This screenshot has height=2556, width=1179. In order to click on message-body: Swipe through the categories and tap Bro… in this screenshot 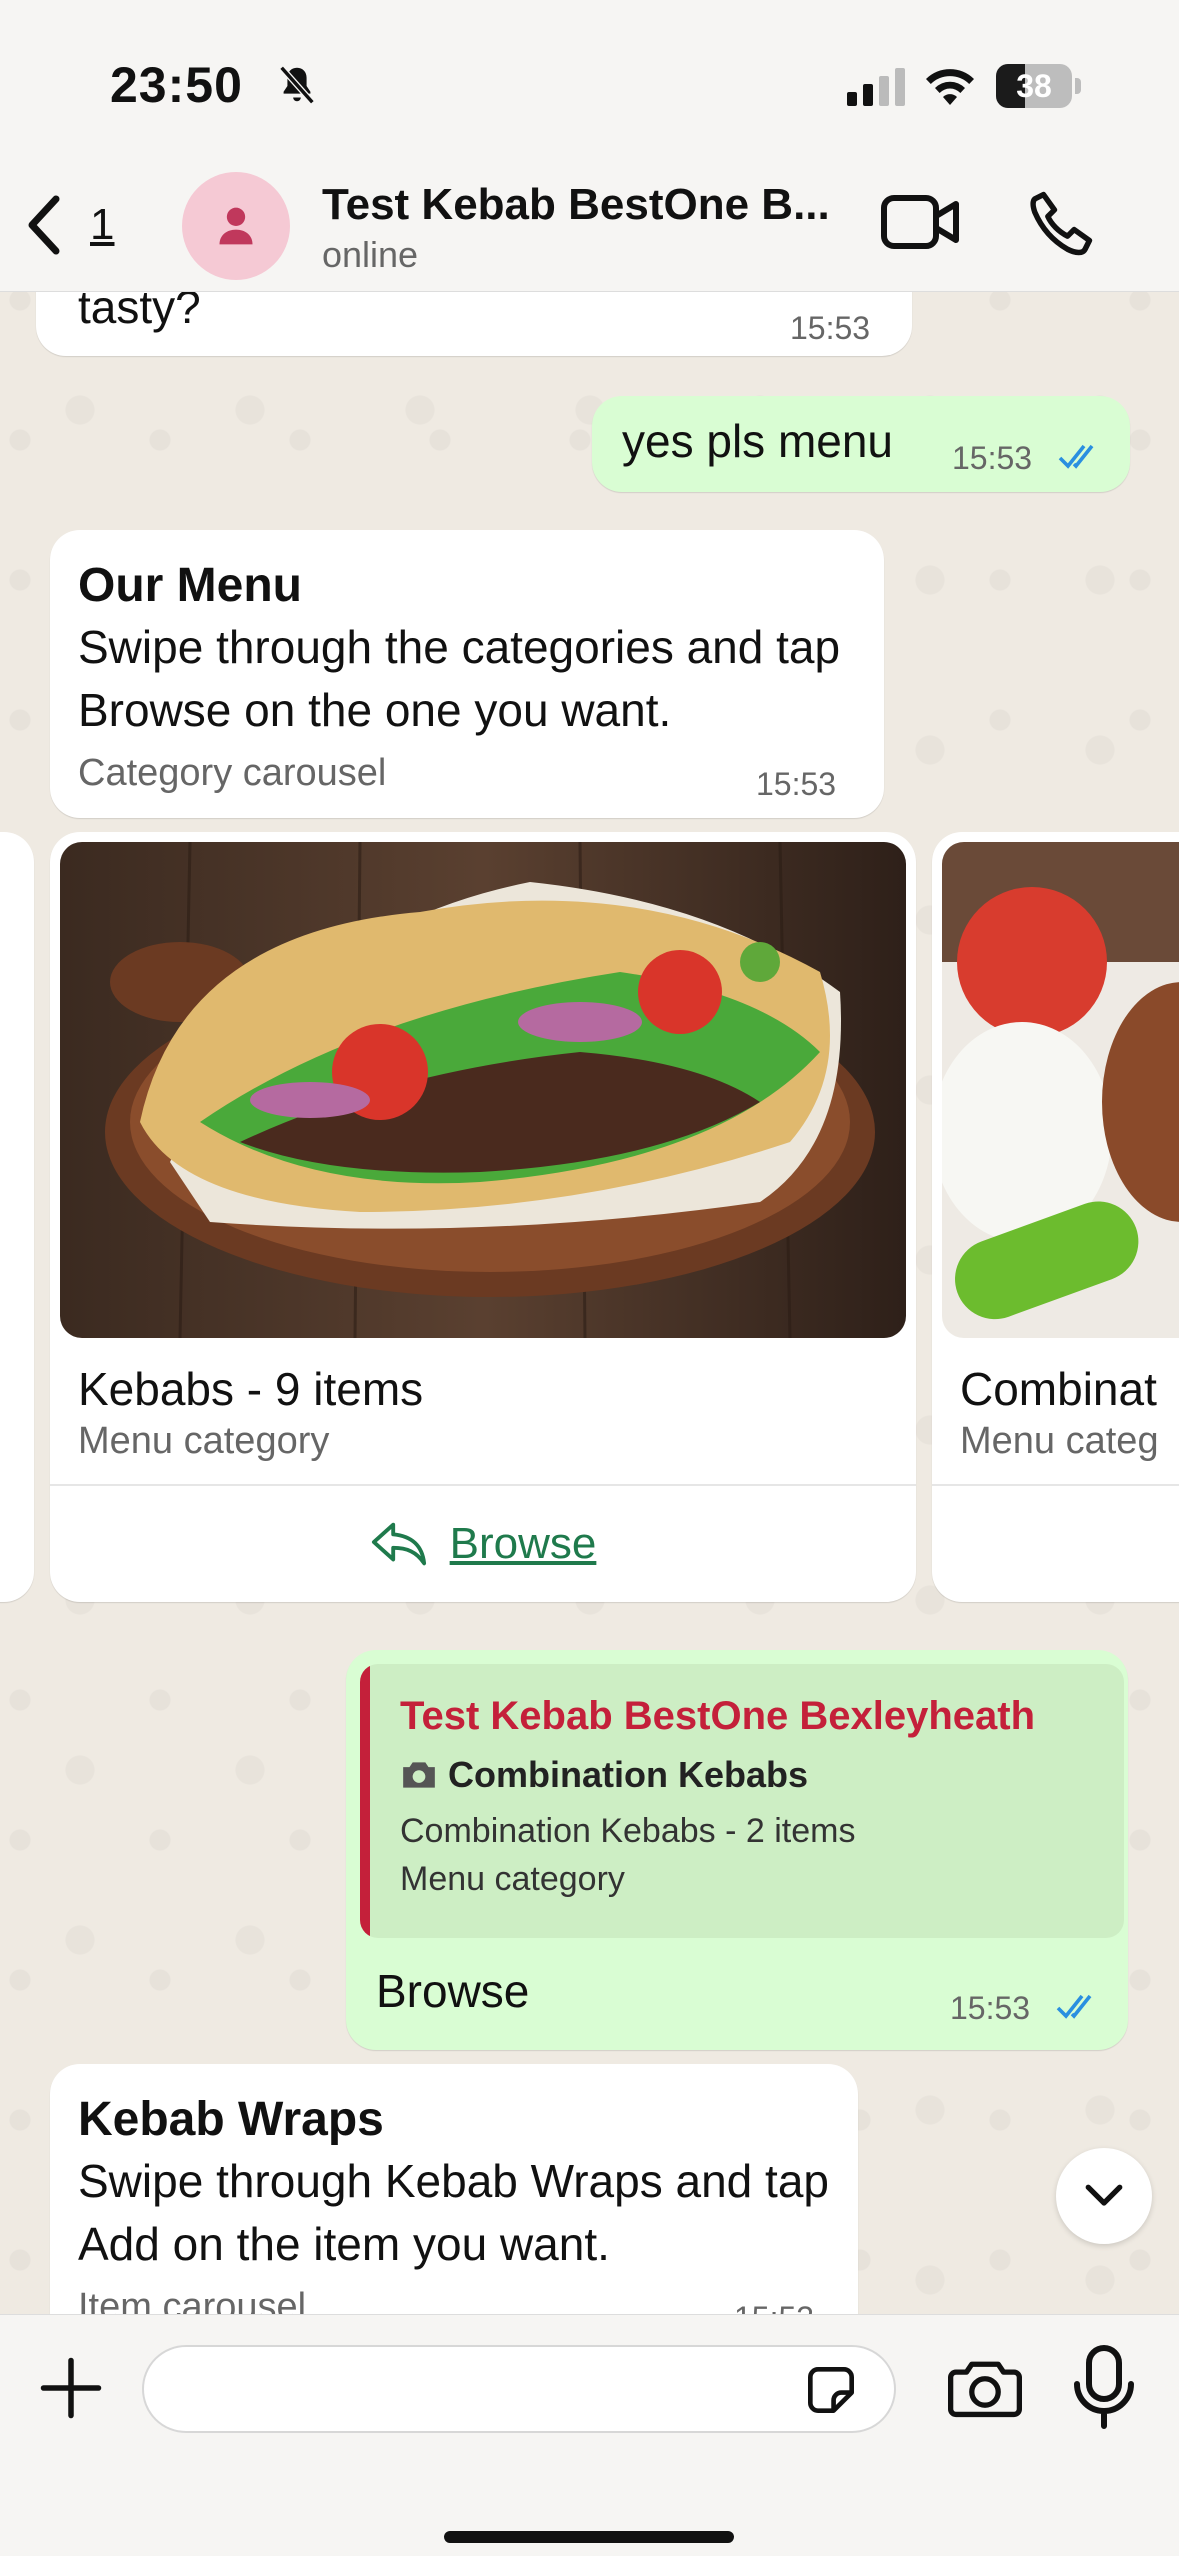, I will do `click(459, 678)`.